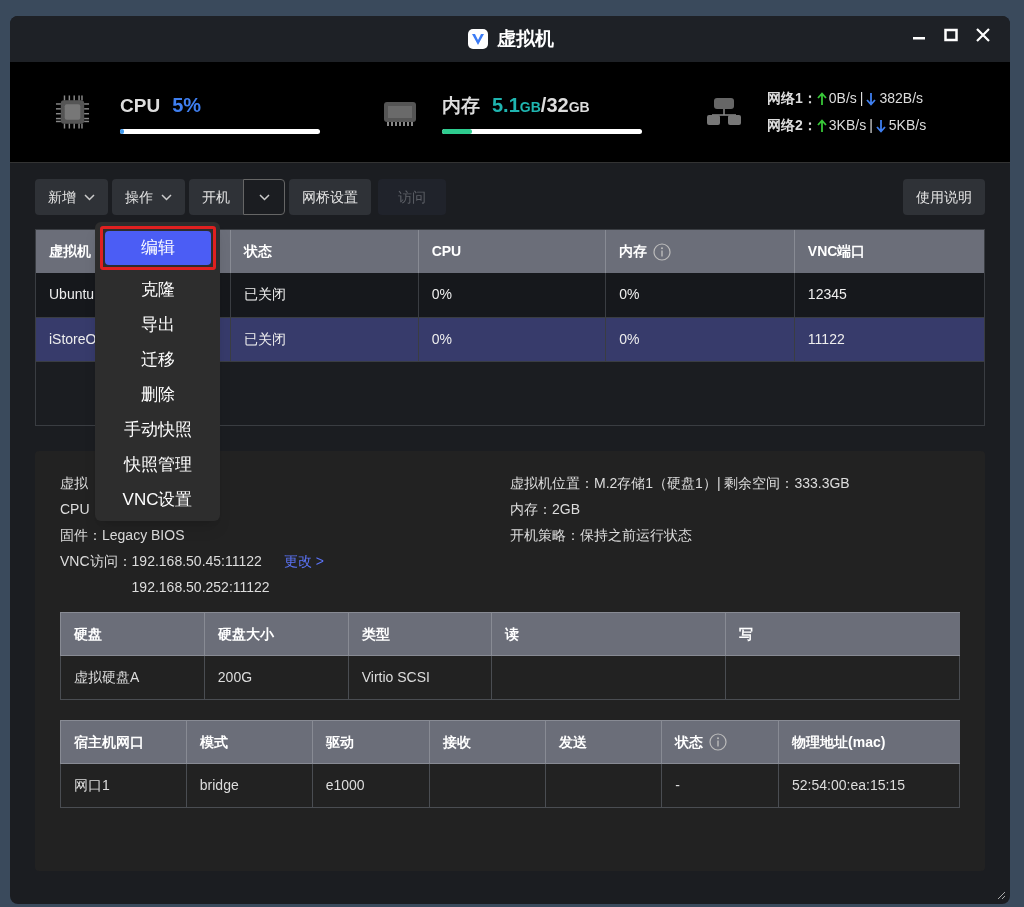  Describe the element at coordinates (525, 38) in the screenshot. I see `window-title: 虚拟机` at that location.